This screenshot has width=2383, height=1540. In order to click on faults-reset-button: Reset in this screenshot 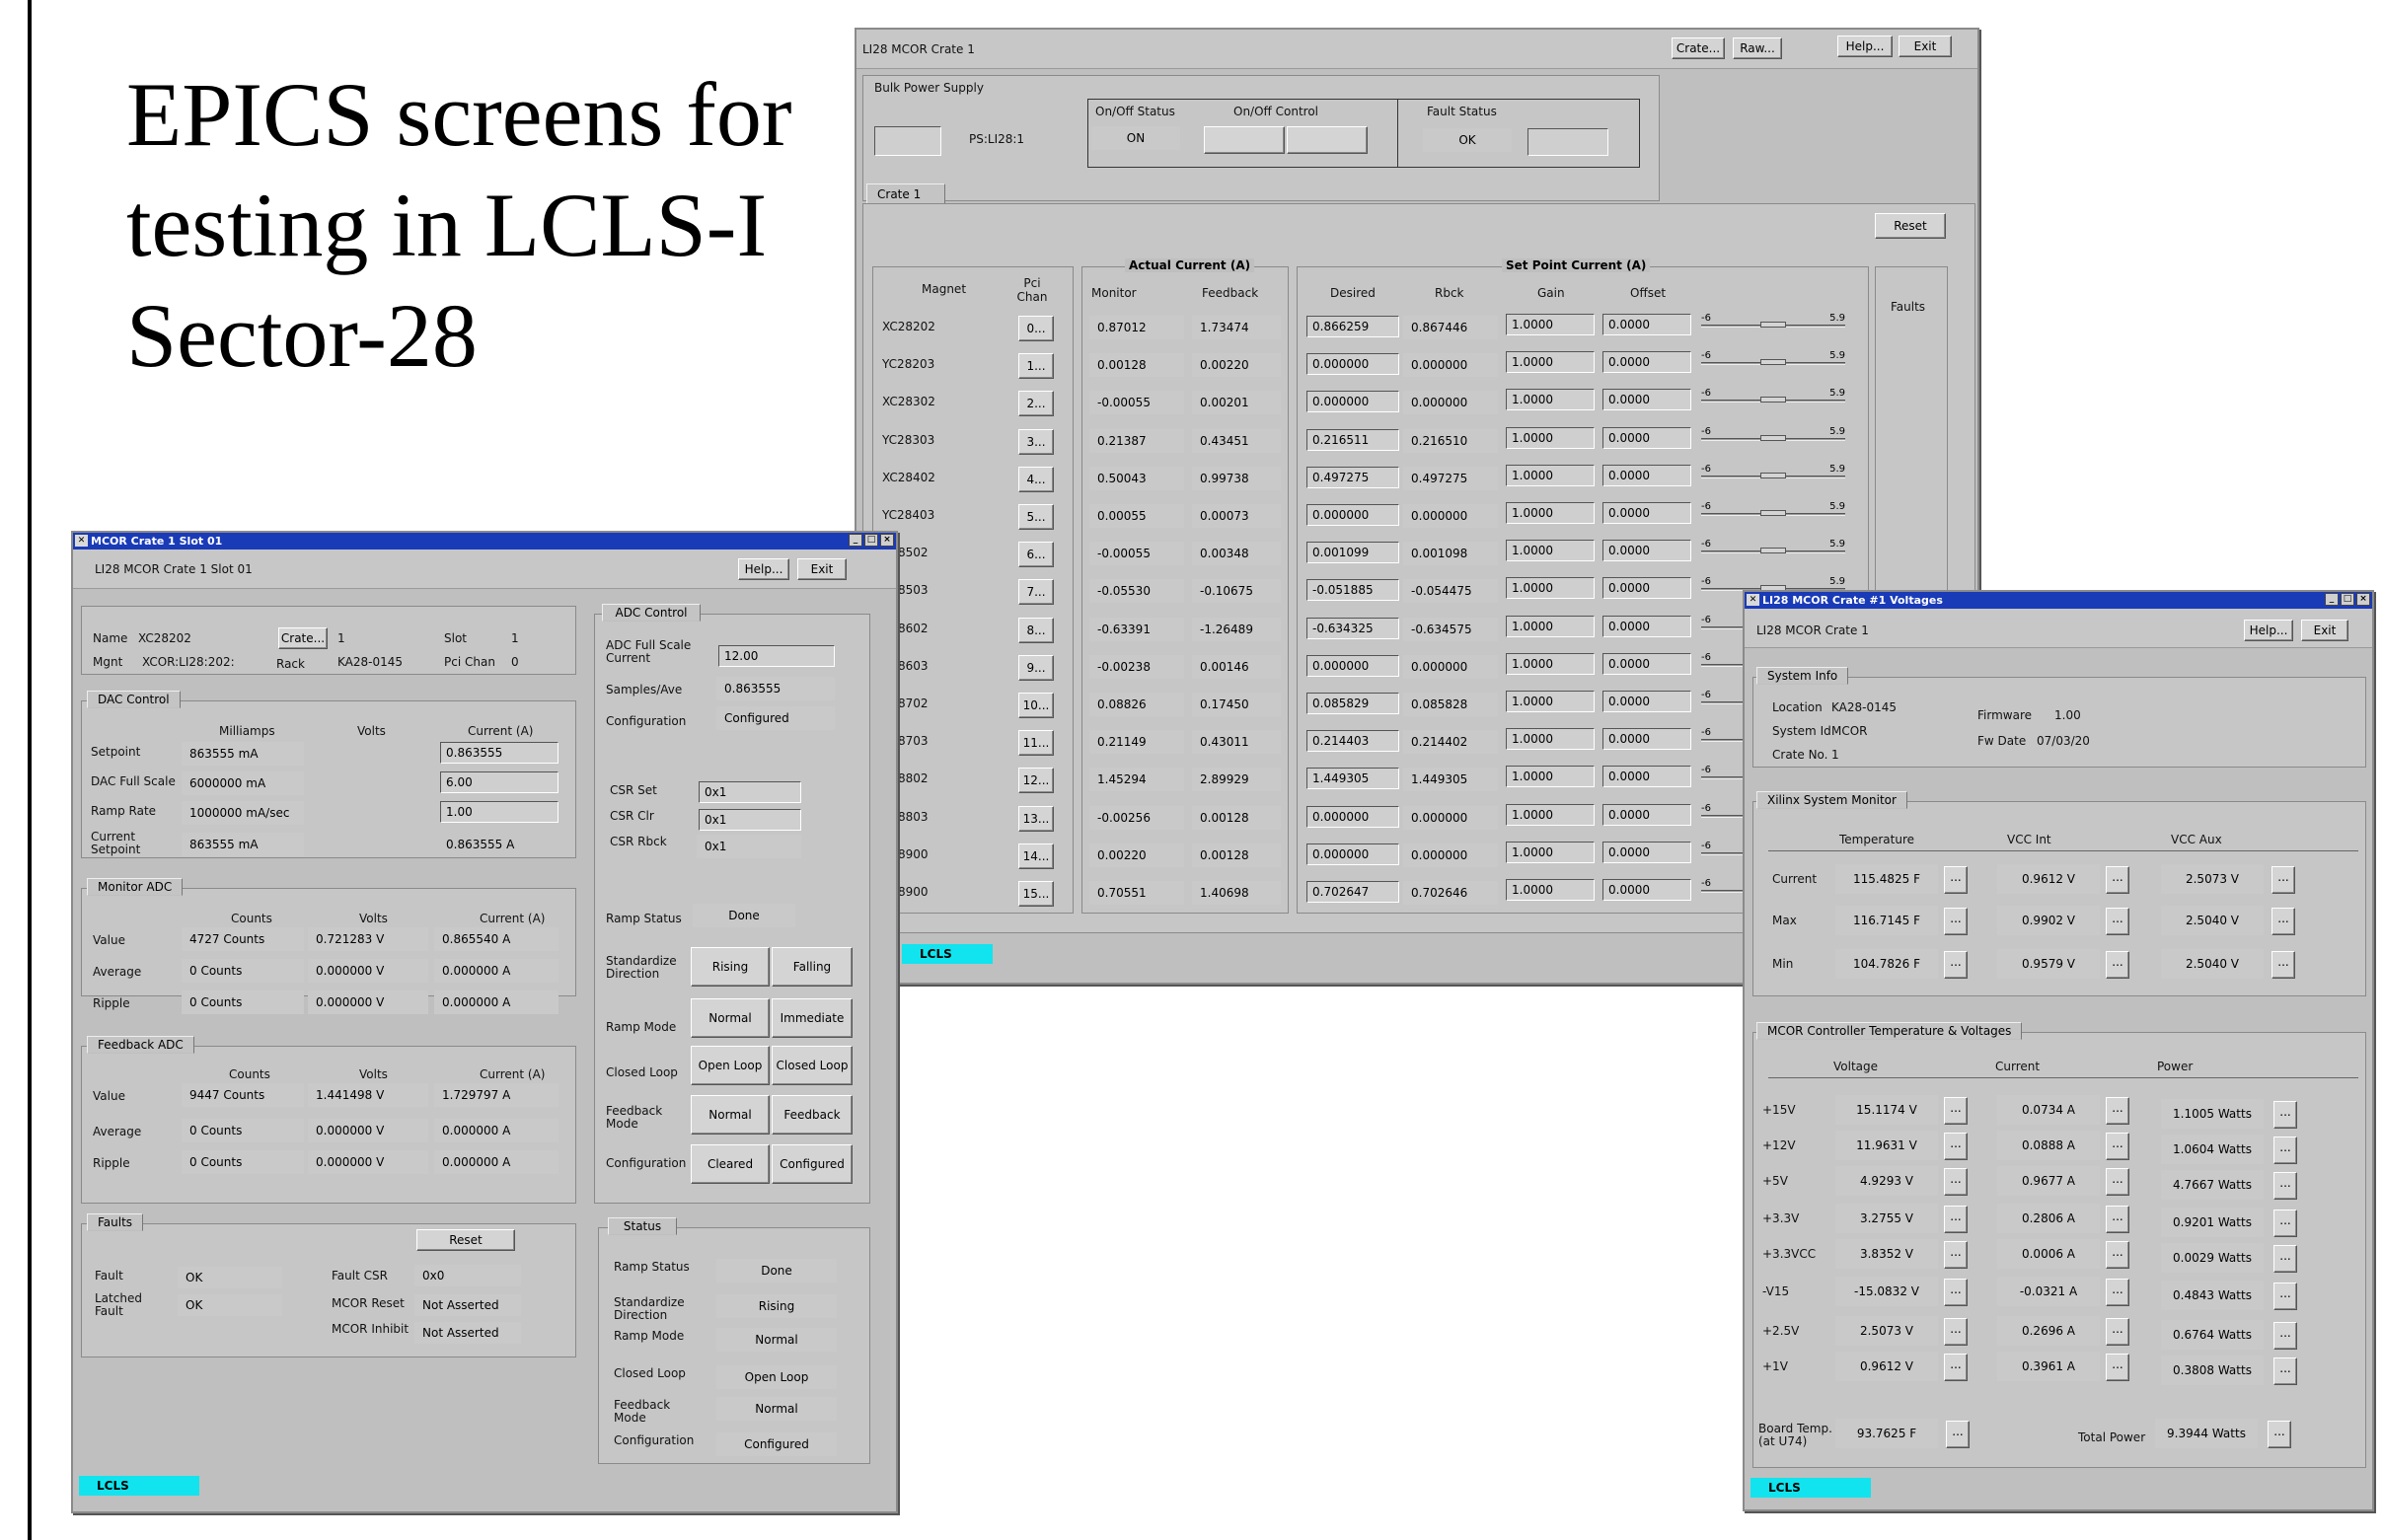, I will do `click(465, 1240)`.